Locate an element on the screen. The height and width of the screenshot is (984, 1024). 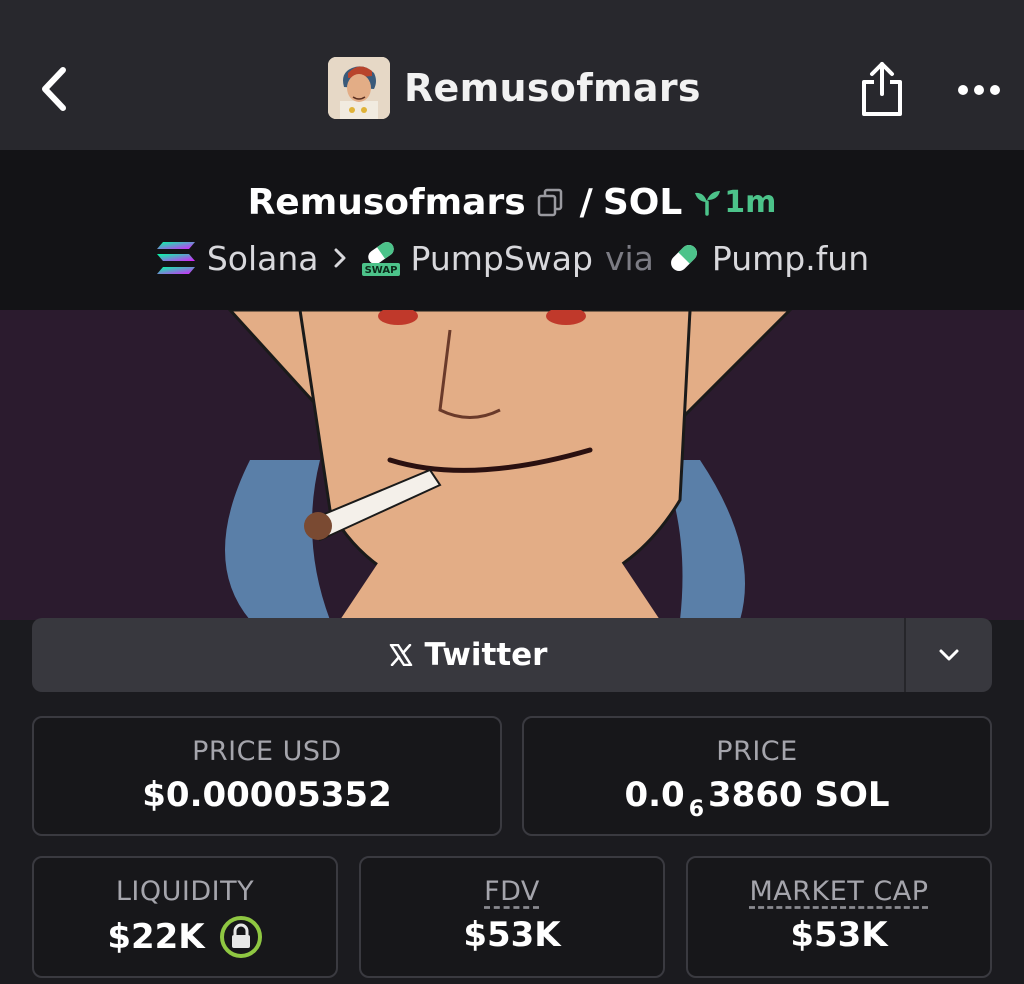
price-native-prefix: 0.0 is located at coordinates (654, 795).